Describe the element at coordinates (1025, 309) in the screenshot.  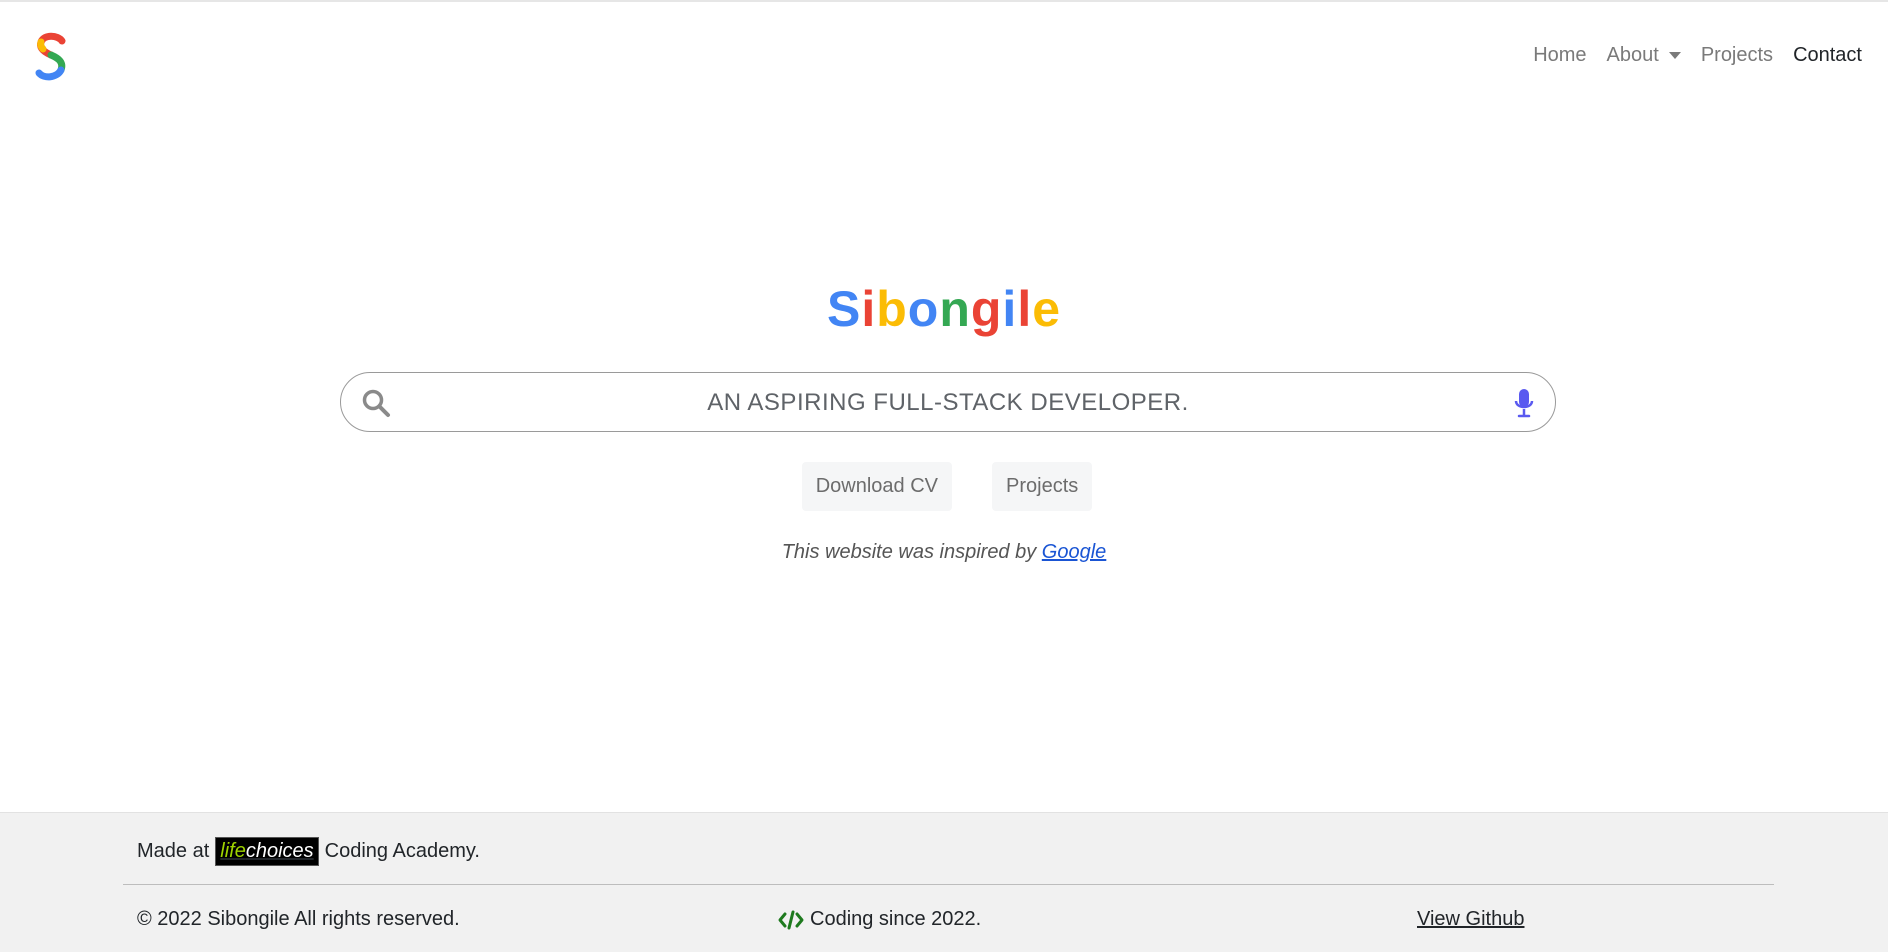
I see `title-letter: l` at that location.